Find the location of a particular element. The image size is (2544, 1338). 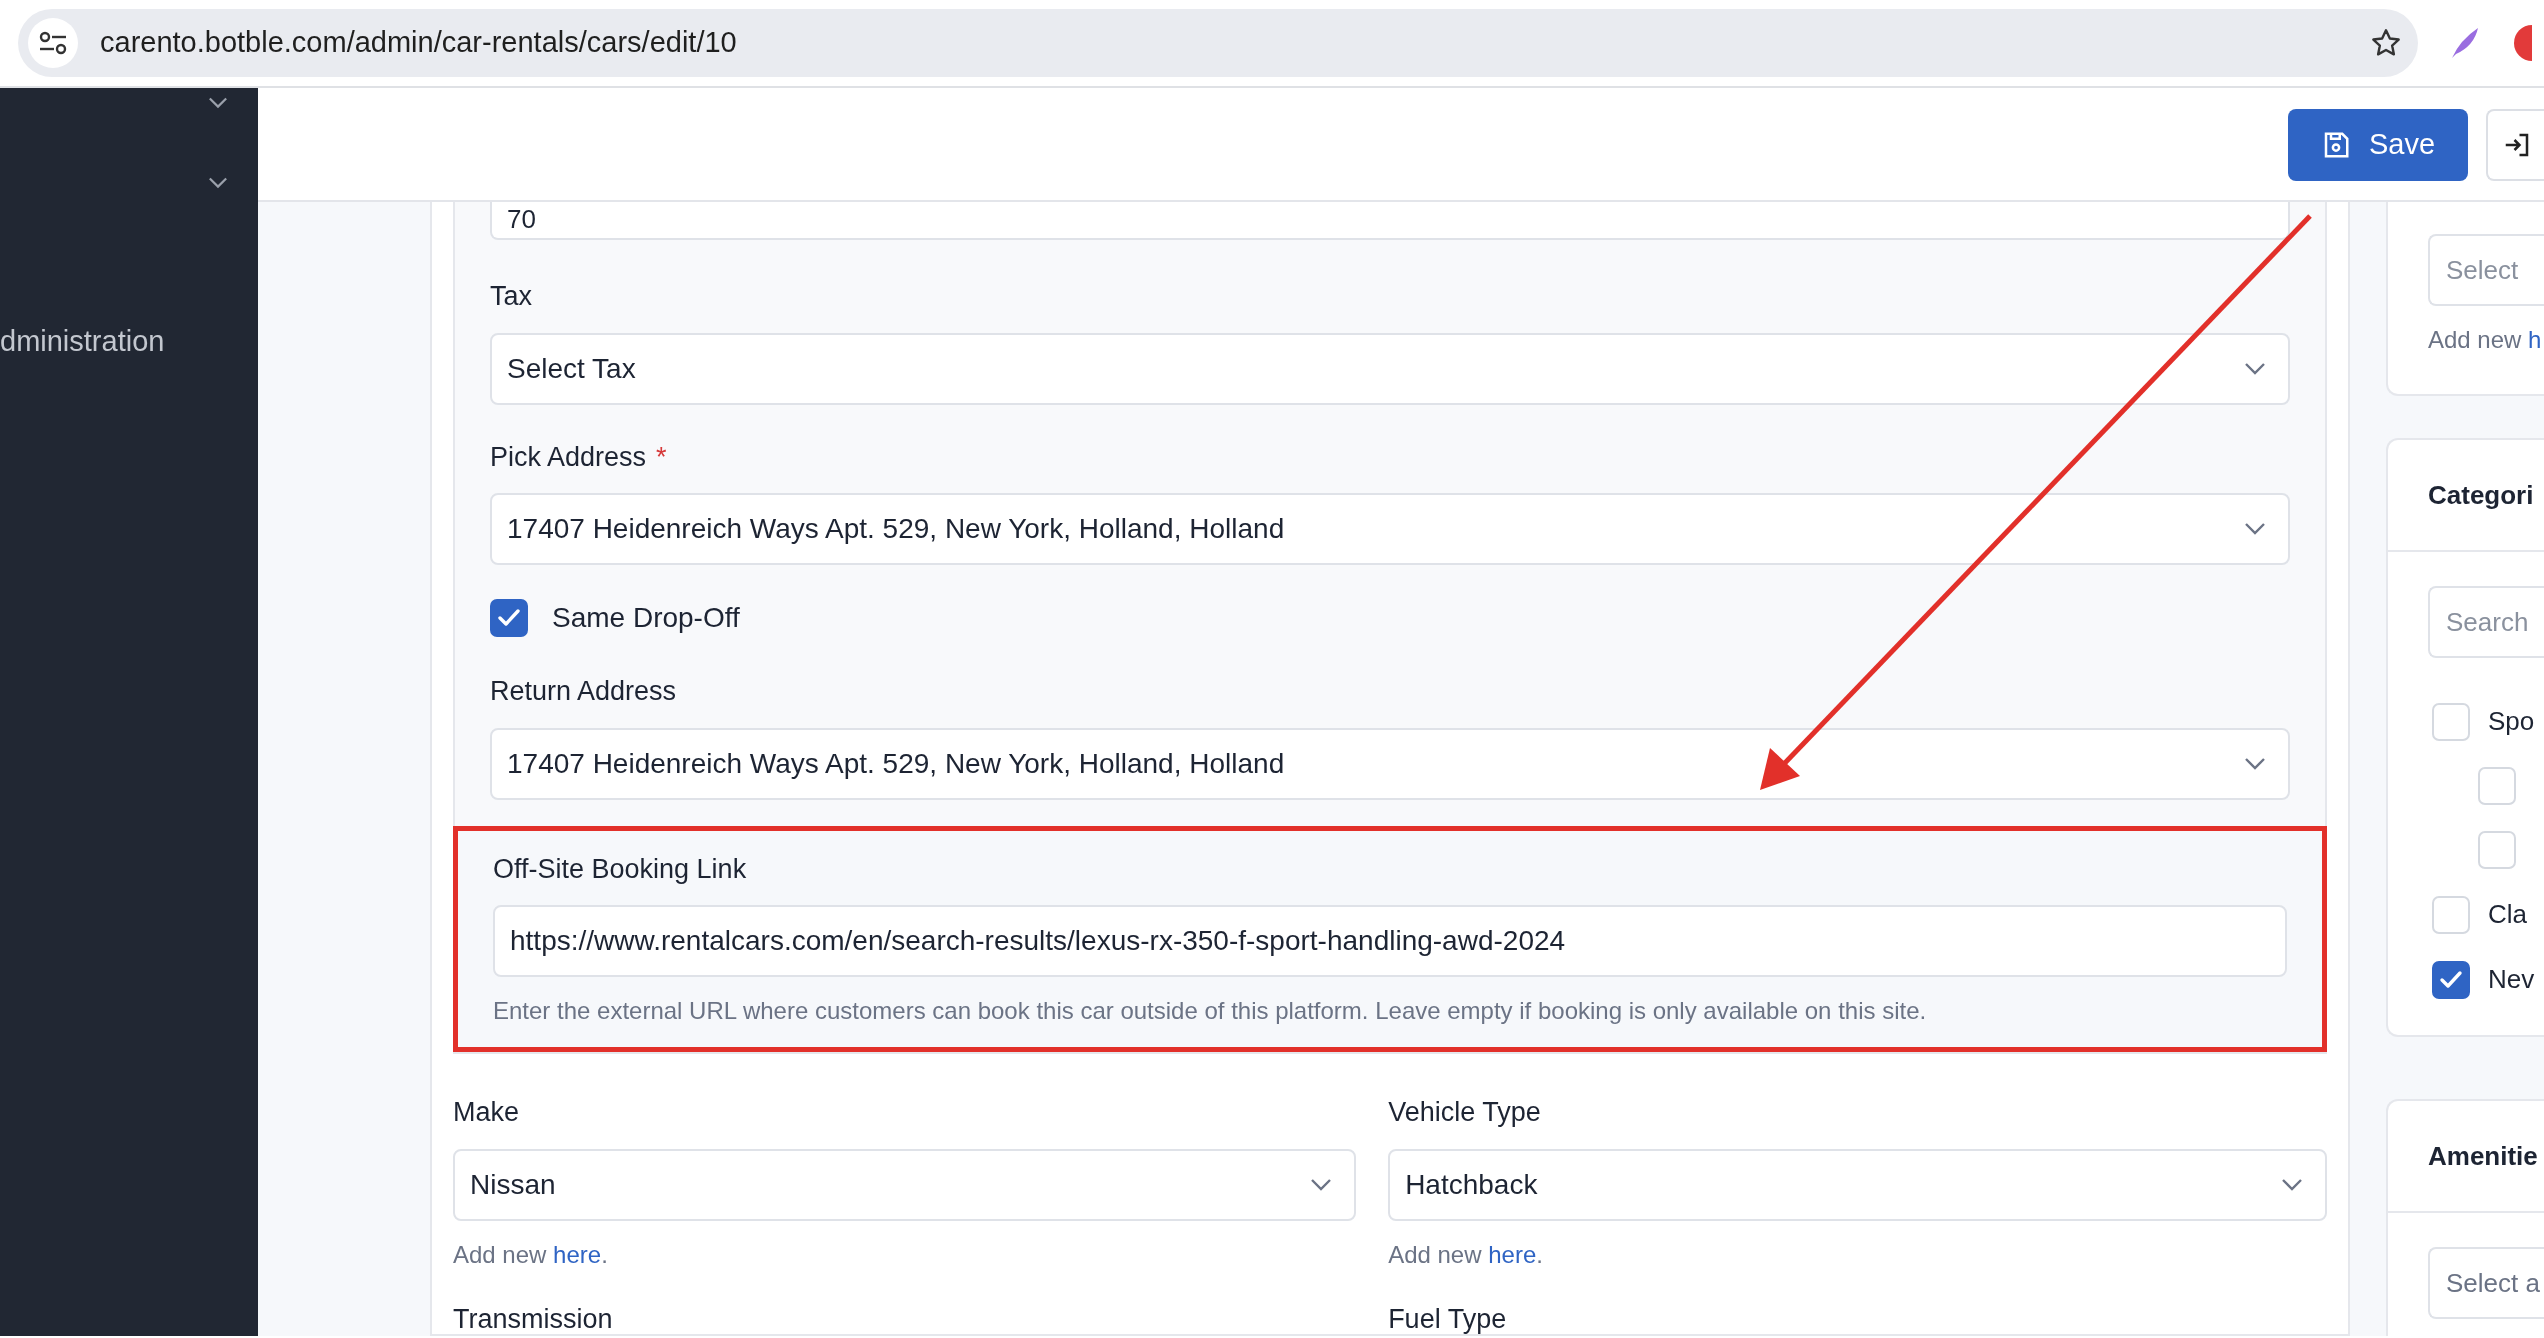

field-label: Make is located at coordinates (487, 1112).